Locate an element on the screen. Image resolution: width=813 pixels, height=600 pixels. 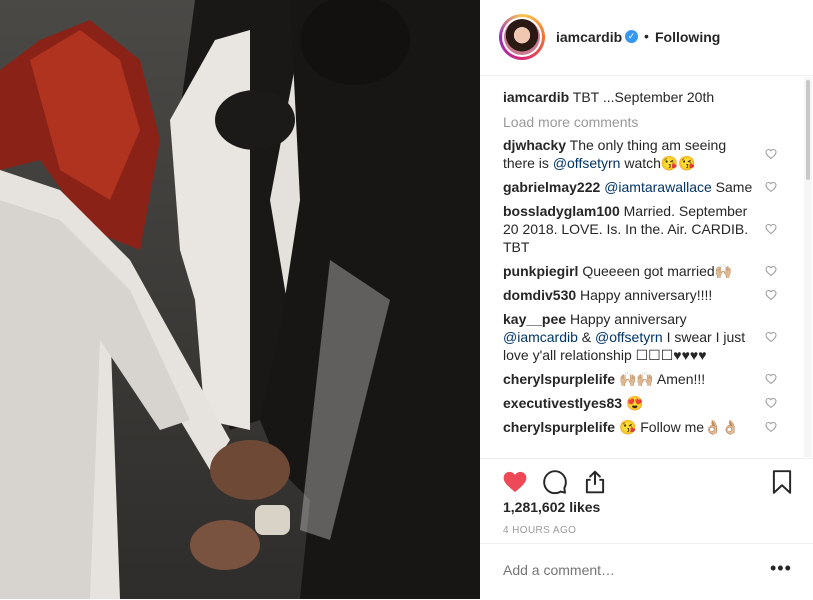
bookmark-icon is located at coordinates (782, 482).